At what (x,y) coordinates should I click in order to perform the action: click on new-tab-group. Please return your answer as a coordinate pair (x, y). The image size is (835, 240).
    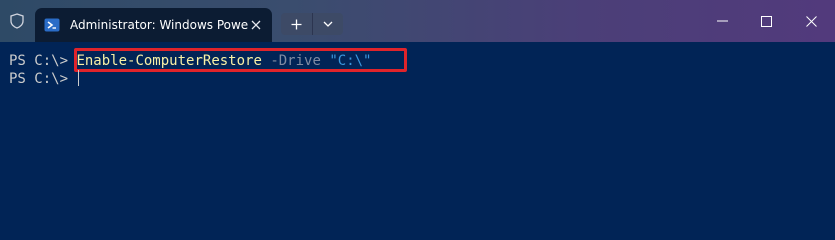
    Looking at the image, I should click on (312, 24).